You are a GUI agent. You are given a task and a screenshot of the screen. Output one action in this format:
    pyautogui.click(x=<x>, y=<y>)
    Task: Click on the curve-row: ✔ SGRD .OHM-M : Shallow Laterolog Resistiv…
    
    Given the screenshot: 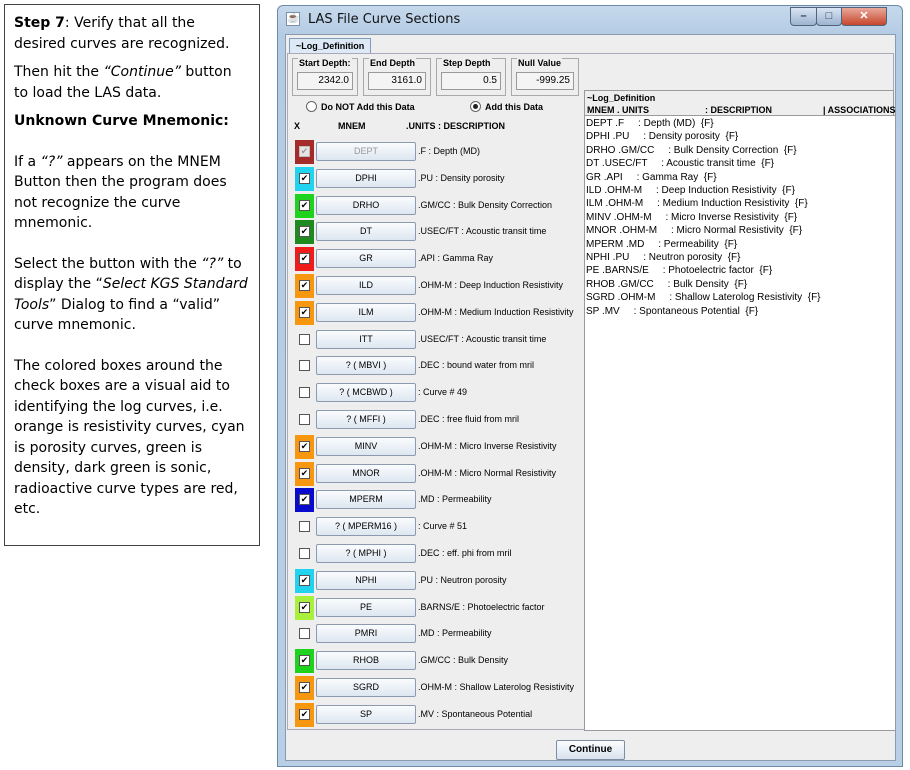 What is the action you would take?
    pyautogui.click(x=435, y=688)
    